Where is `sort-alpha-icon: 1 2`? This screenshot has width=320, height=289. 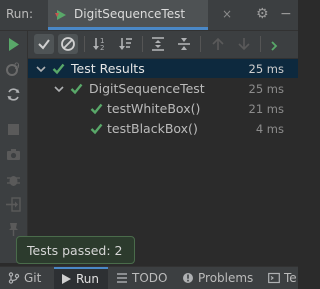
sort-alpha-icon: 1 2 is located at coordinates (98, 44).